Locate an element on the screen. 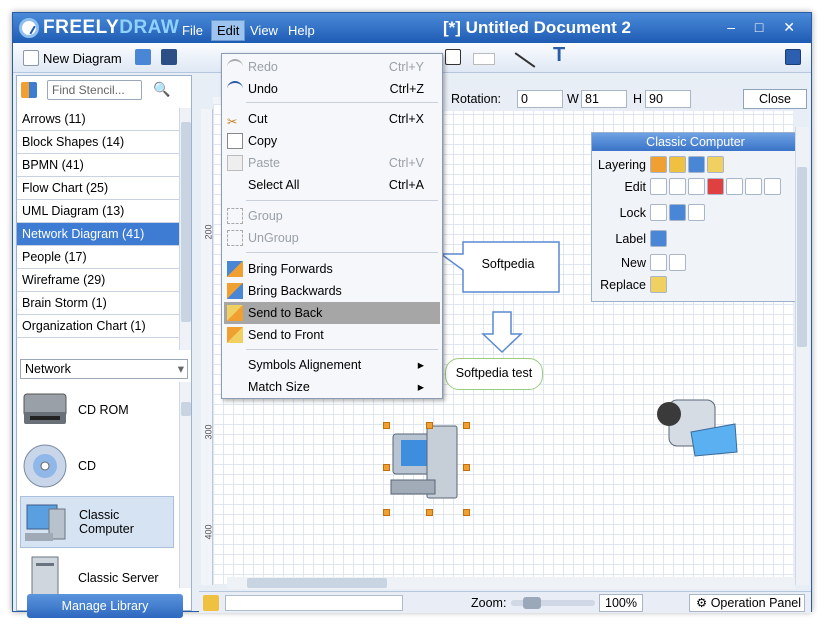 The height and width of the screenshot is (632, 832). category-scrollbar is located at coordinates (185, 229).